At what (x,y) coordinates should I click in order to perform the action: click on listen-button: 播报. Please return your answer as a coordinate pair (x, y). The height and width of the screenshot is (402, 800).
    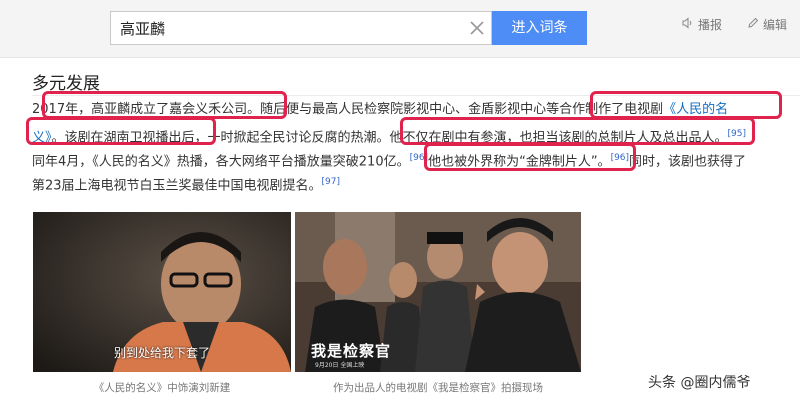
    Looking at the image, I should click on (702, 24).